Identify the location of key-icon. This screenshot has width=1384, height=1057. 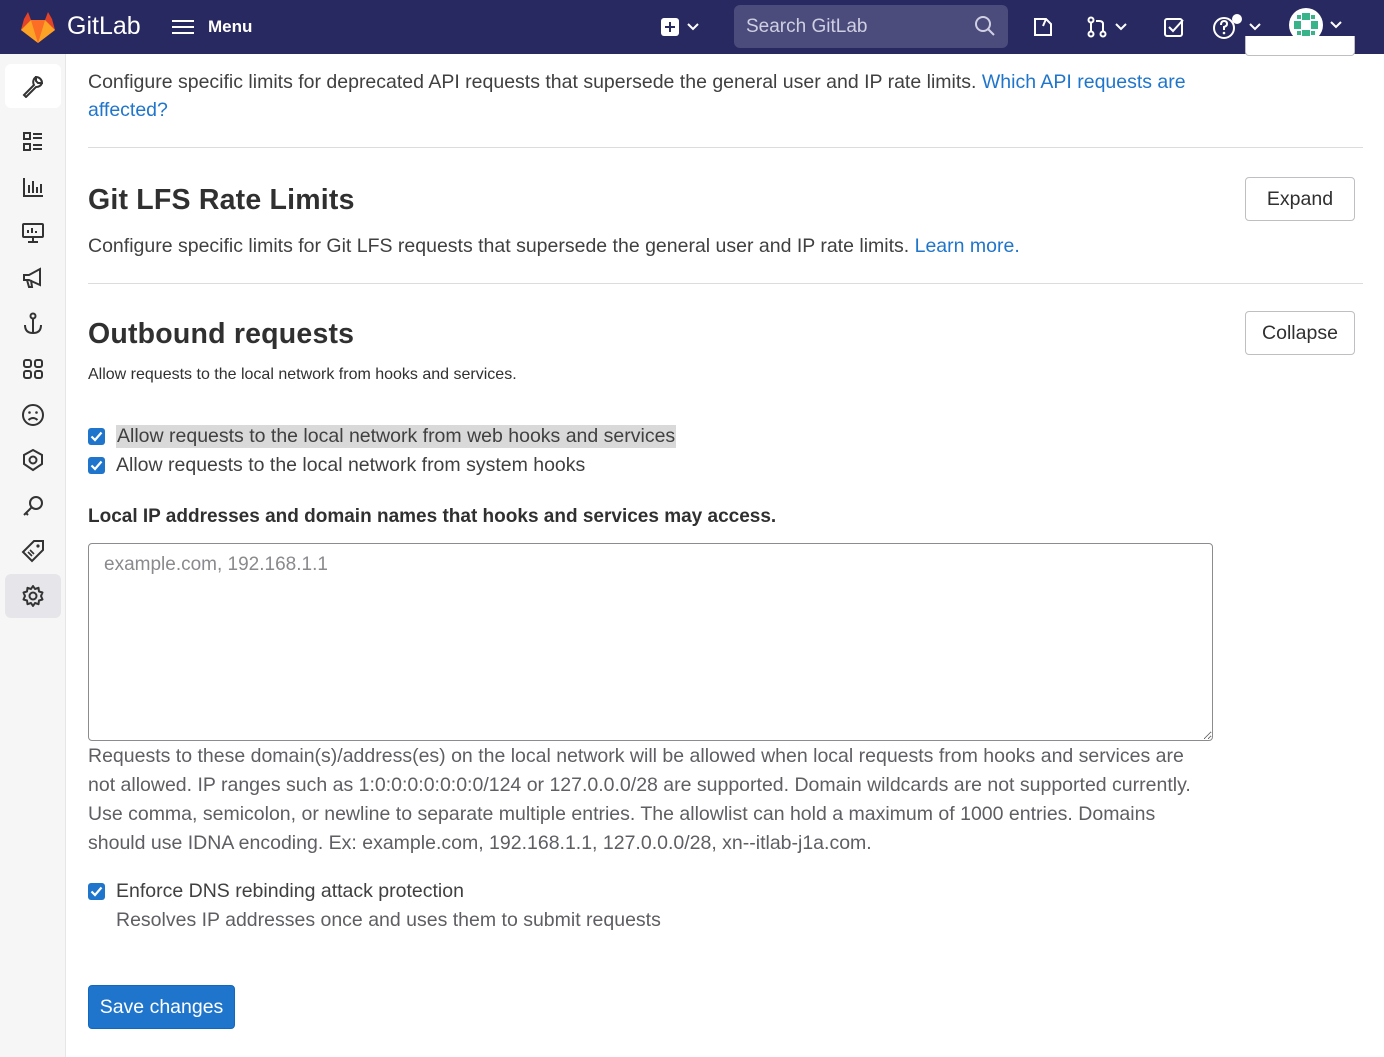
(33, 506).